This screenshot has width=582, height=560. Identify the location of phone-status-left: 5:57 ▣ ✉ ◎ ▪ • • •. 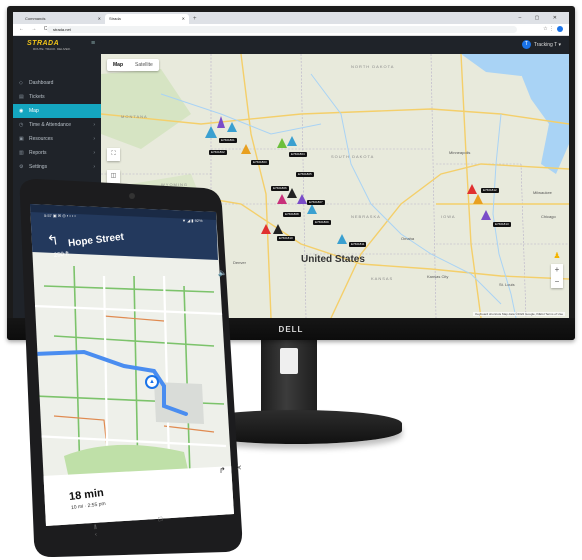
(60, 215).